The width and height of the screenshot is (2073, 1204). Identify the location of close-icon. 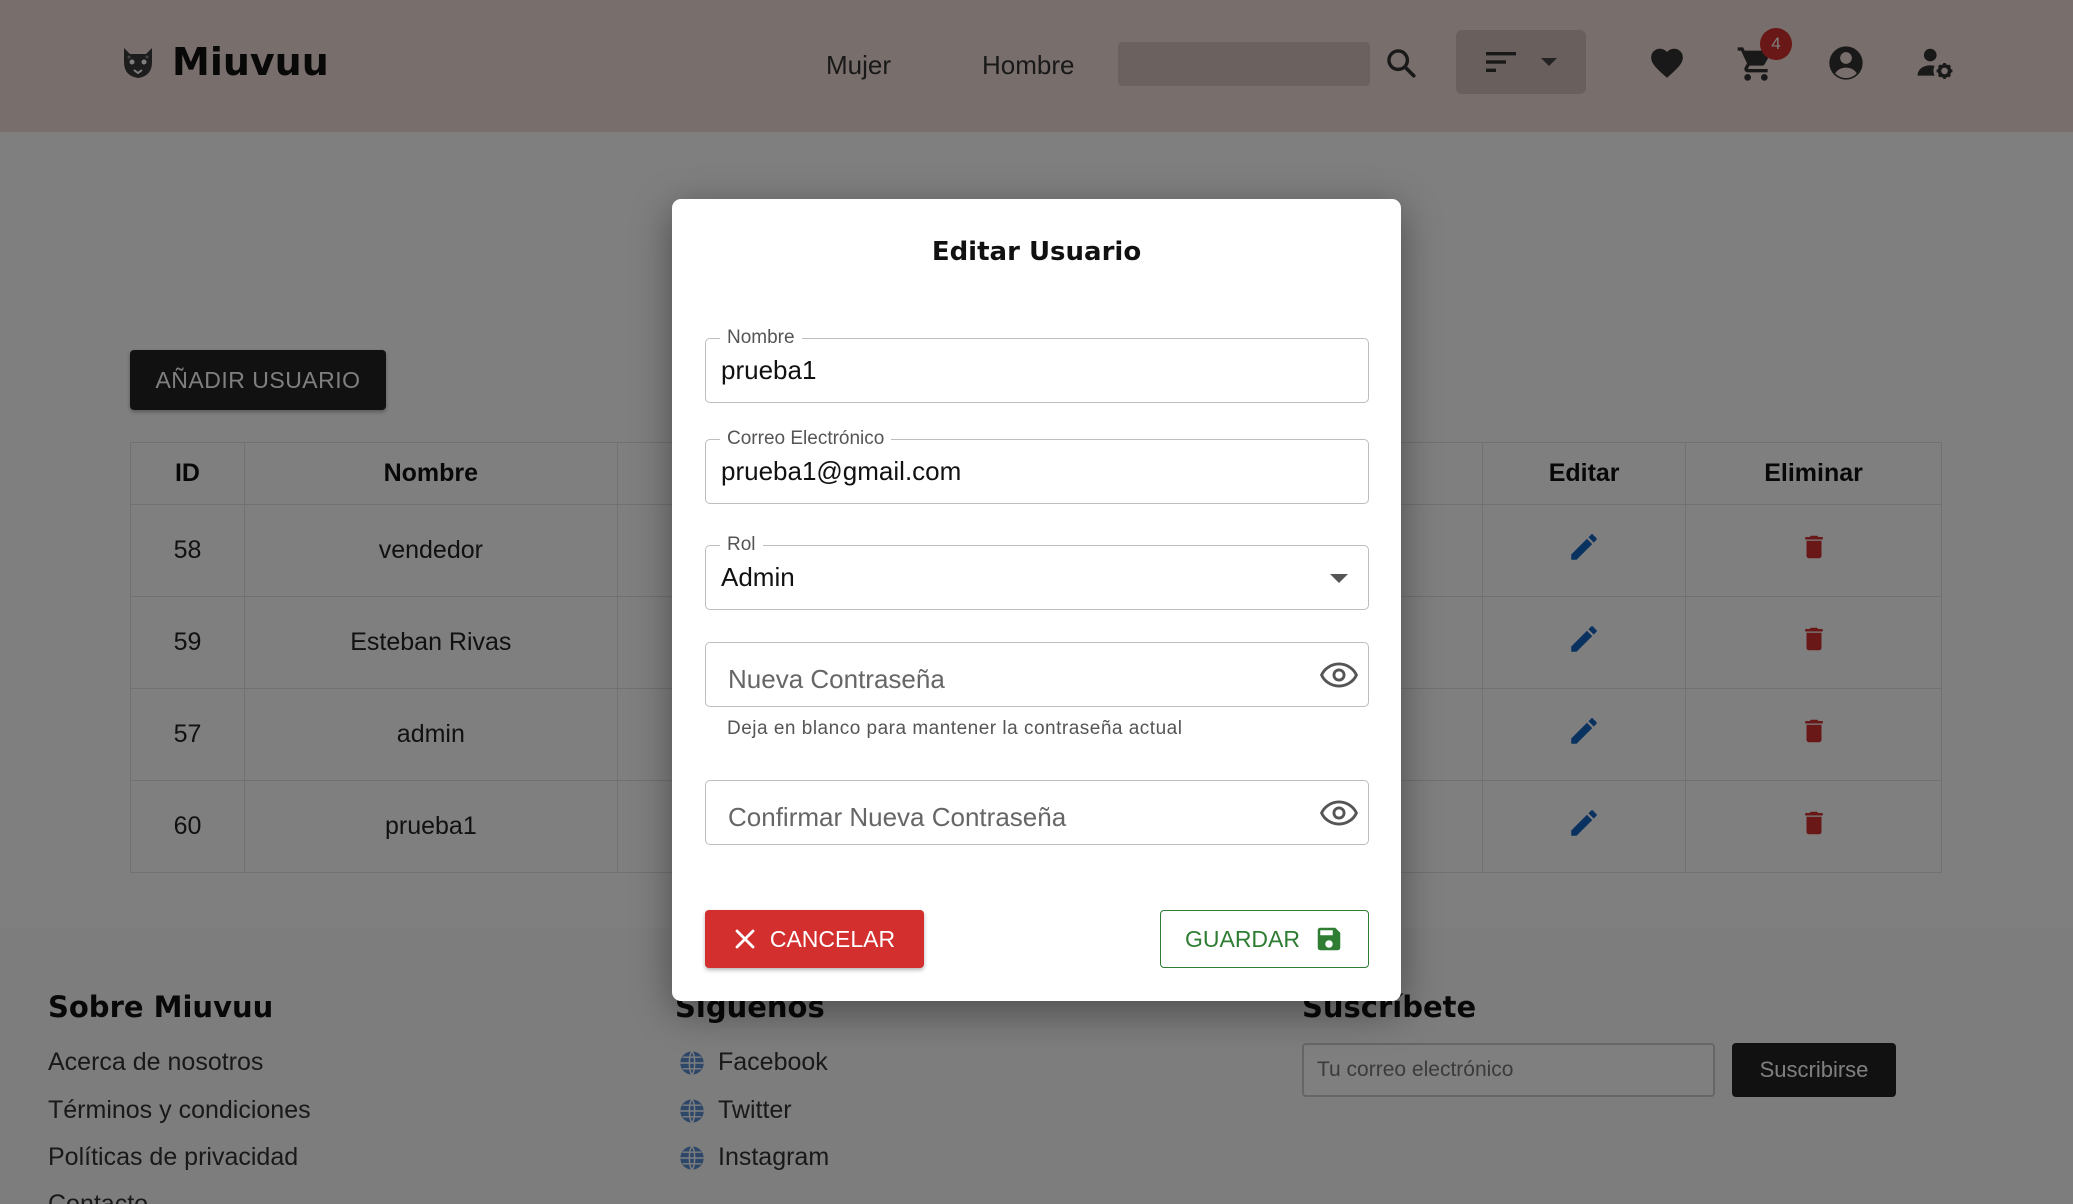
(745, 939).